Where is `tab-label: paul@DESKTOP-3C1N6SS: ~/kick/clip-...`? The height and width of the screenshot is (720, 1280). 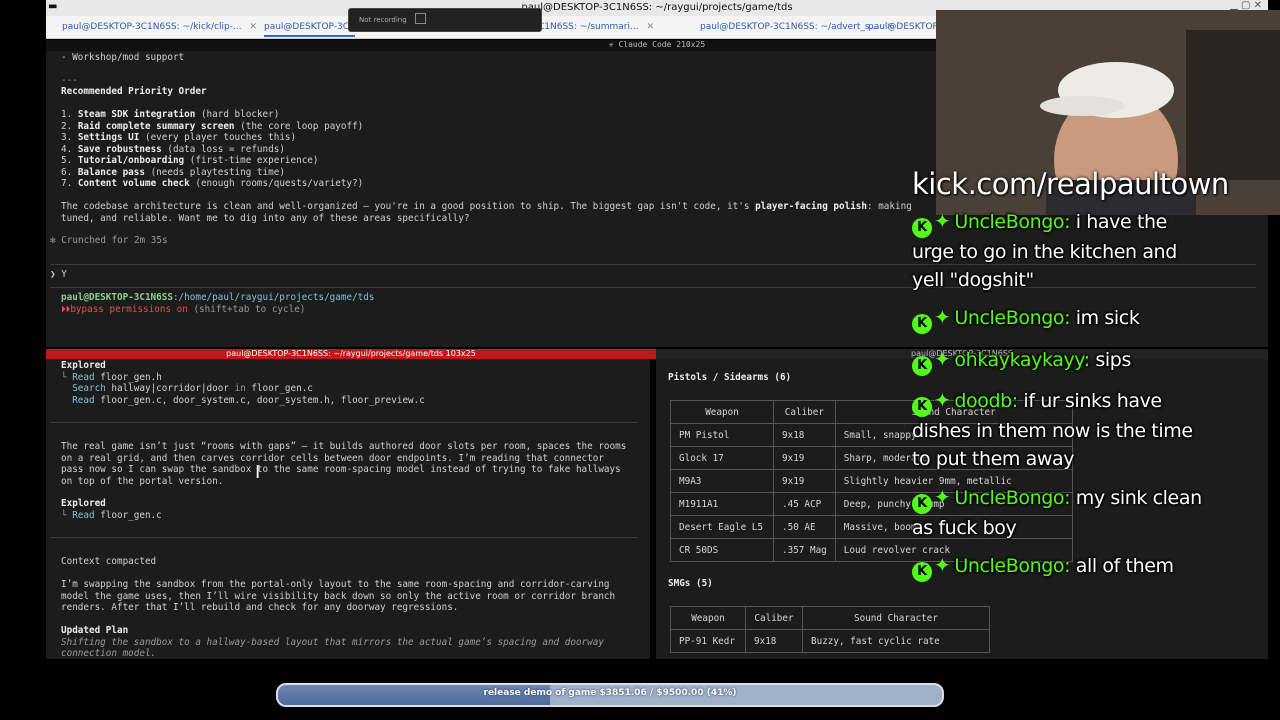
tab-label: paul@DESKTOP-3C1N6SS: ~/kick/clip-... is located at coordinates (152, 27).